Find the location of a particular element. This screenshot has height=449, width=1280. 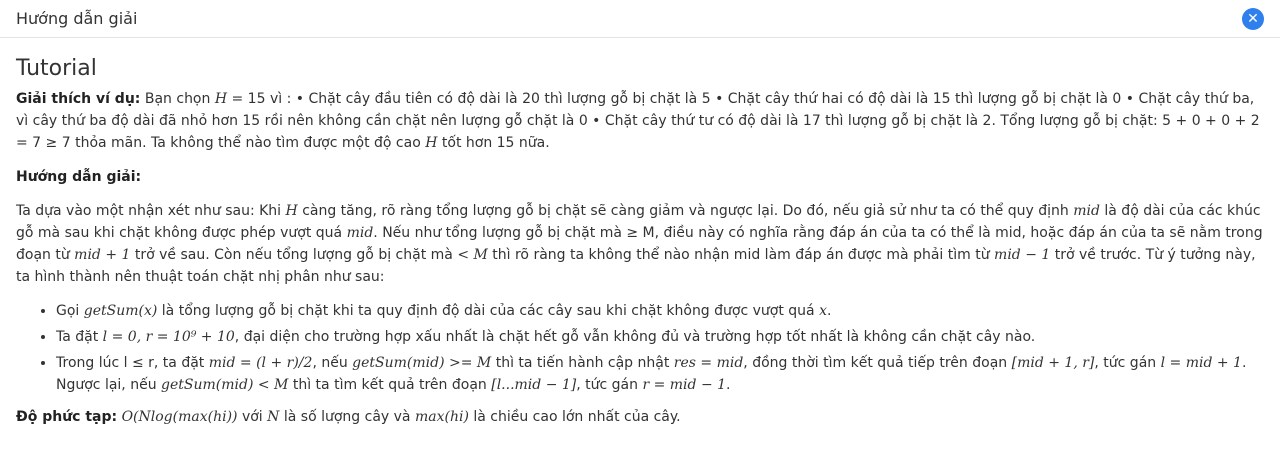

modal-title: Hướng dẫn giải is located at coordinates (77, 18).